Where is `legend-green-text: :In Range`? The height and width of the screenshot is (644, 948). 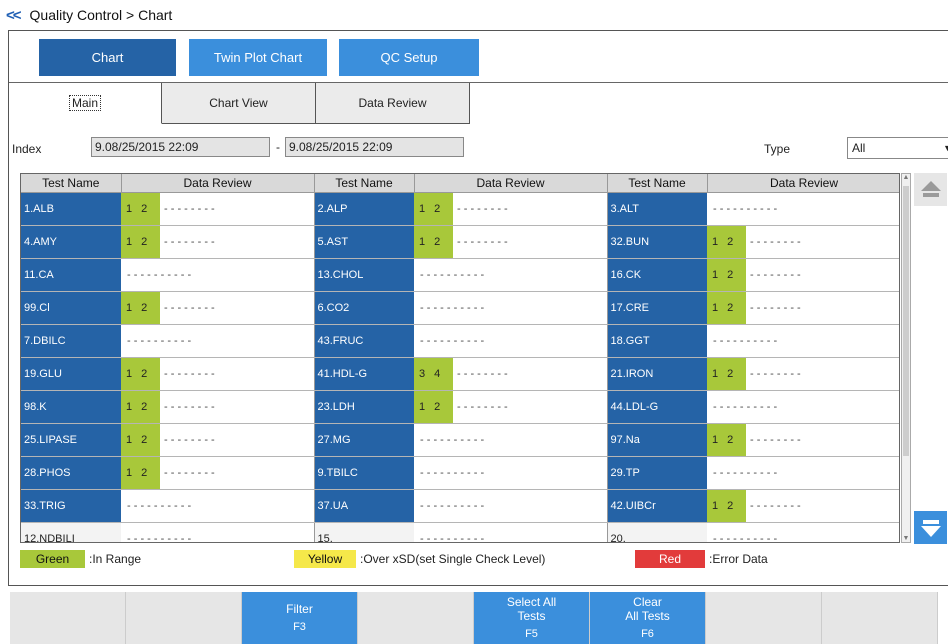 legend-green-text: :In Range is located at coordinates (115, 559).